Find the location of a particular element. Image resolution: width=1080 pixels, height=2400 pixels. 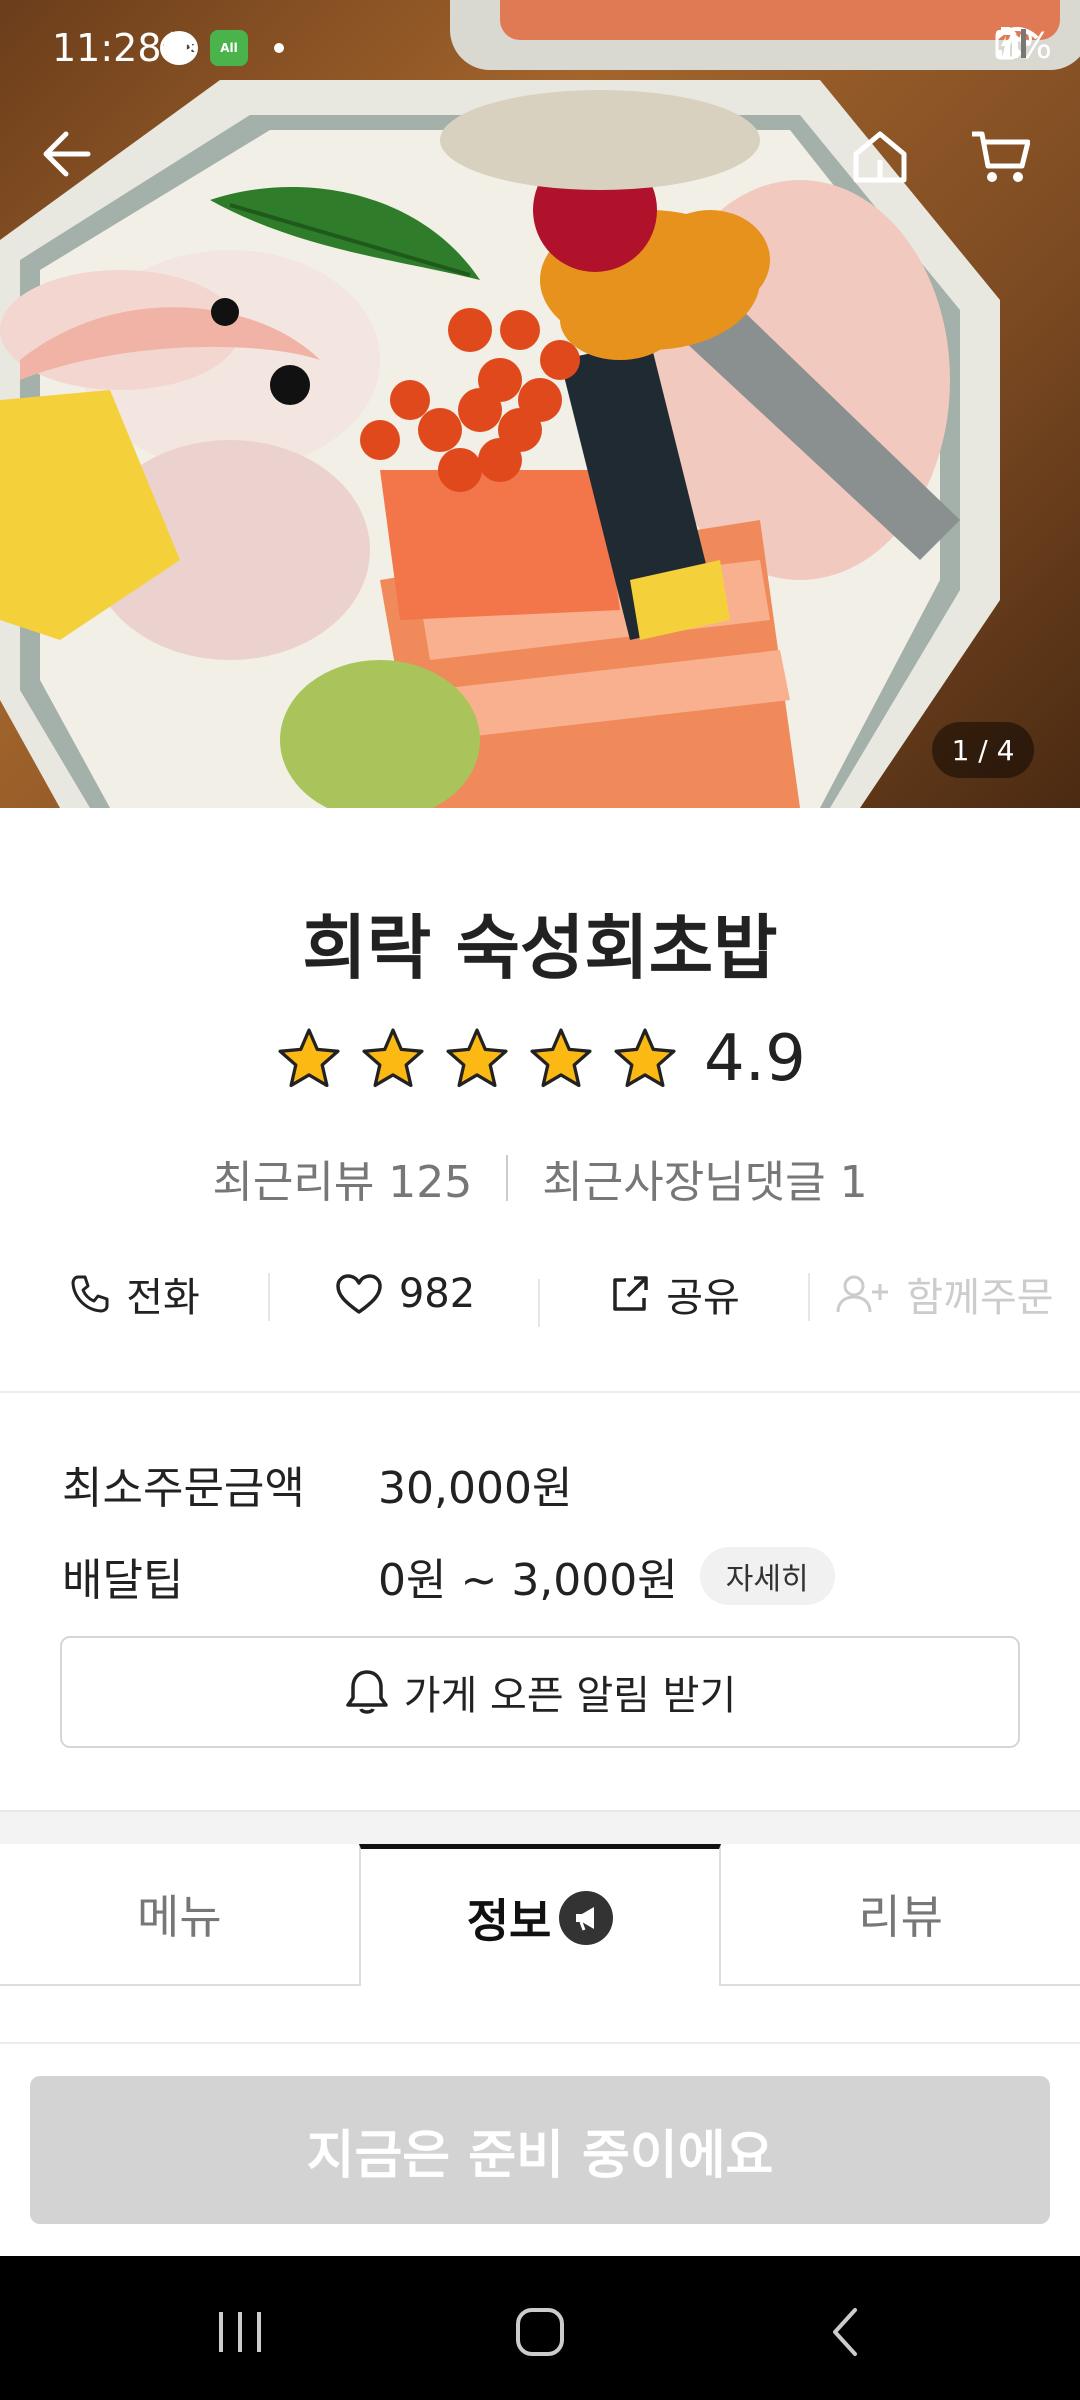

cart-icon is located at coordinates (1001, 156).